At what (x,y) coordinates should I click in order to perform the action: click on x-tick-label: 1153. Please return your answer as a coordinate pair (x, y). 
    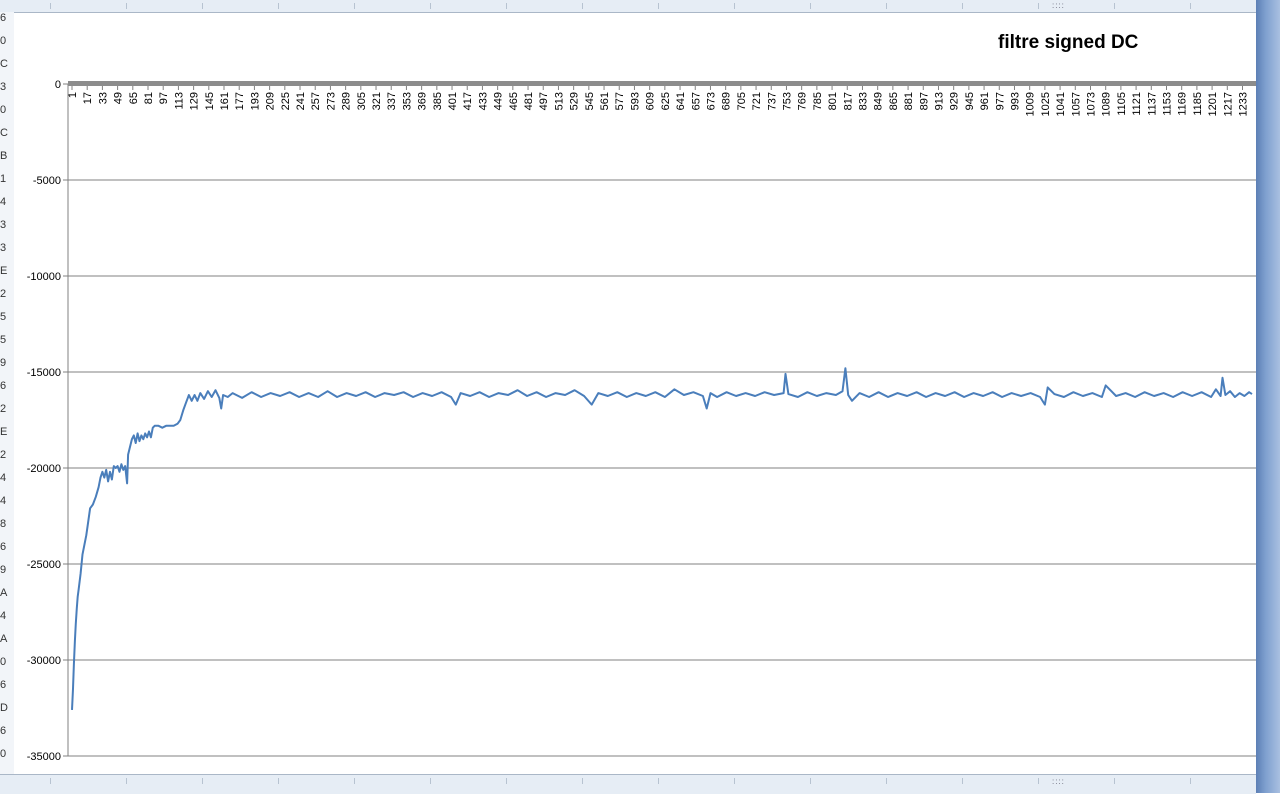
    Looking at the image, I should click on (1167, 104).